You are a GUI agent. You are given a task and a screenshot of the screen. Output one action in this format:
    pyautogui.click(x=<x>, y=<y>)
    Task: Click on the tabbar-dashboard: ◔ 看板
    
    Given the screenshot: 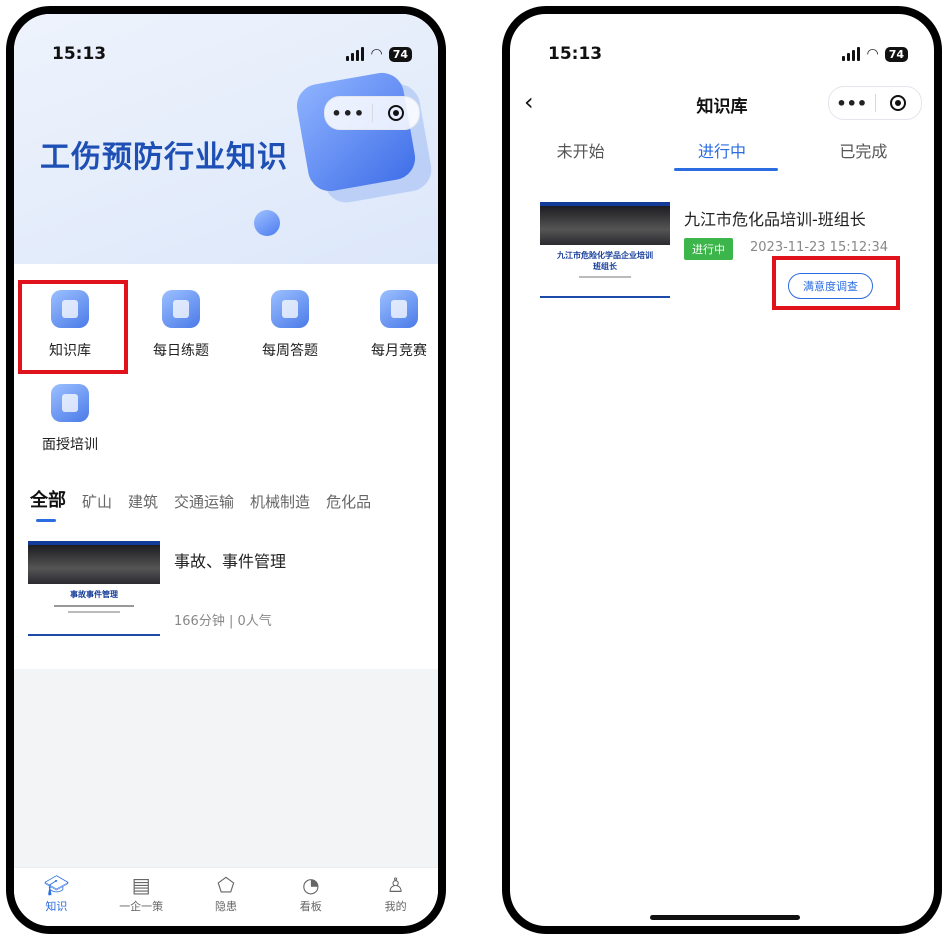 What is the action you would take?
    pyautogui.click(x=310, y=897)
    